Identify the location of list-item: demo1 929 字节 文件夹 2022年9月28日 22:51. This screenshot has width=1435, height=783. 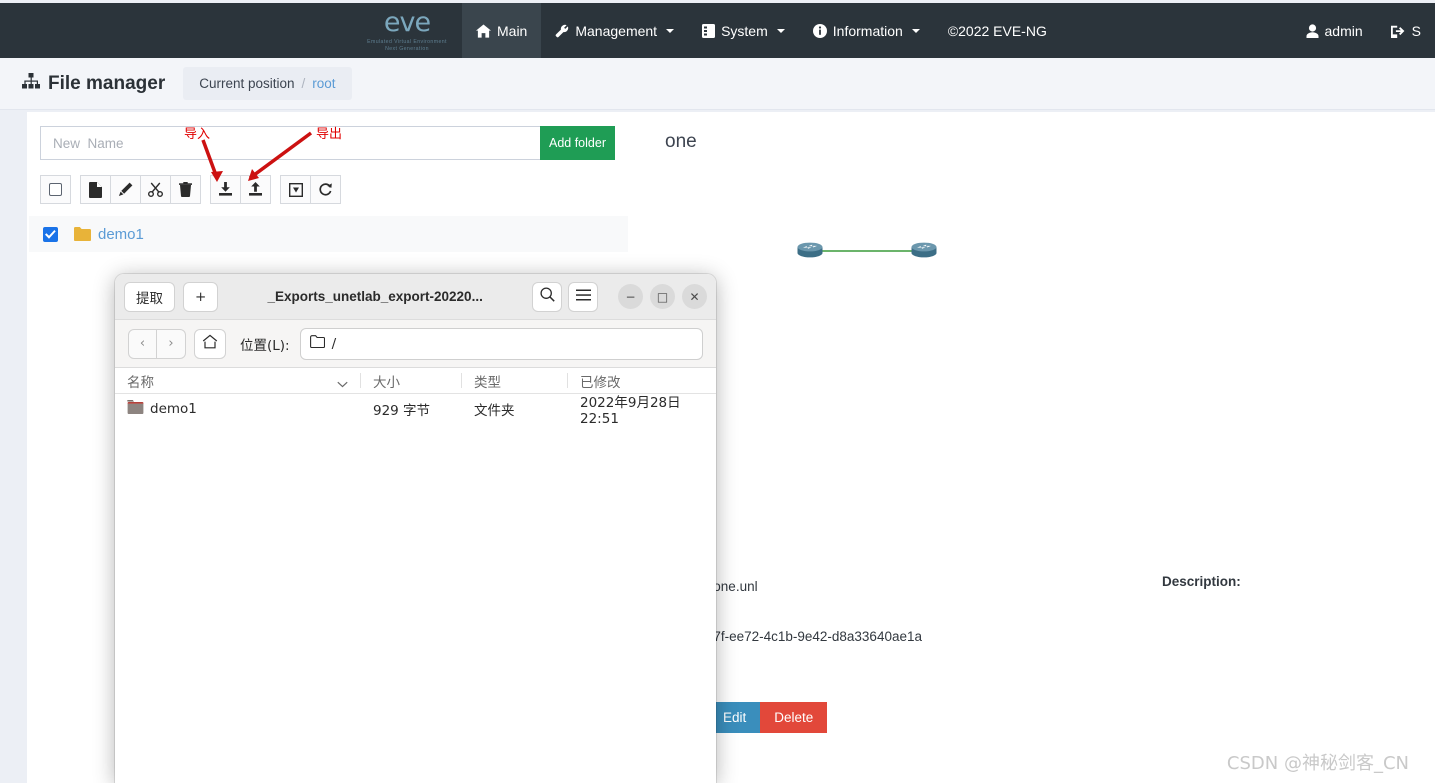
(415, 410).